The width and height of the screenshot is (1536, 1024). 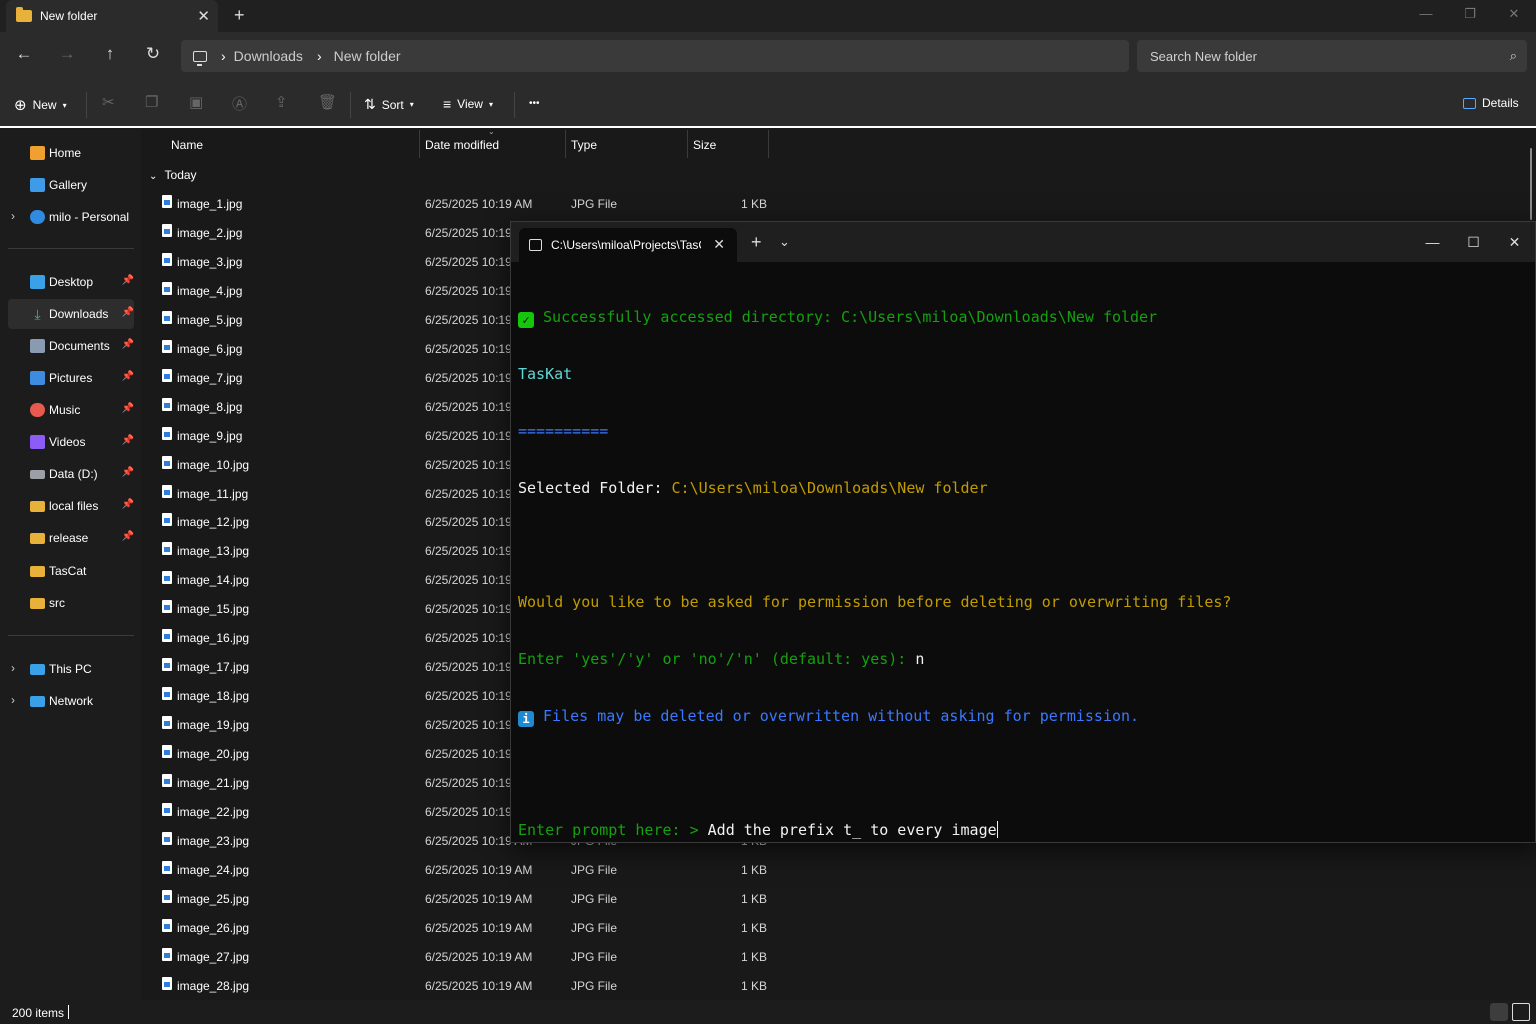 What do you see at coordinates (40, 105) in the screenshot?
I see `new-button: ⊕ New ▾` at bounding box center [40, 105].